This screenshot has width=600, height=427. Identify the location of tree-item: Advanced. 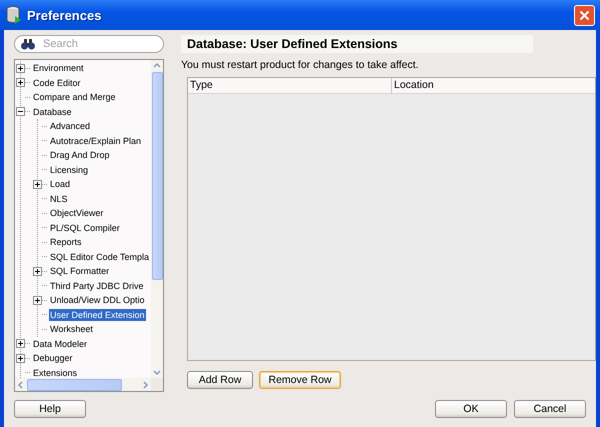
(70, 126).